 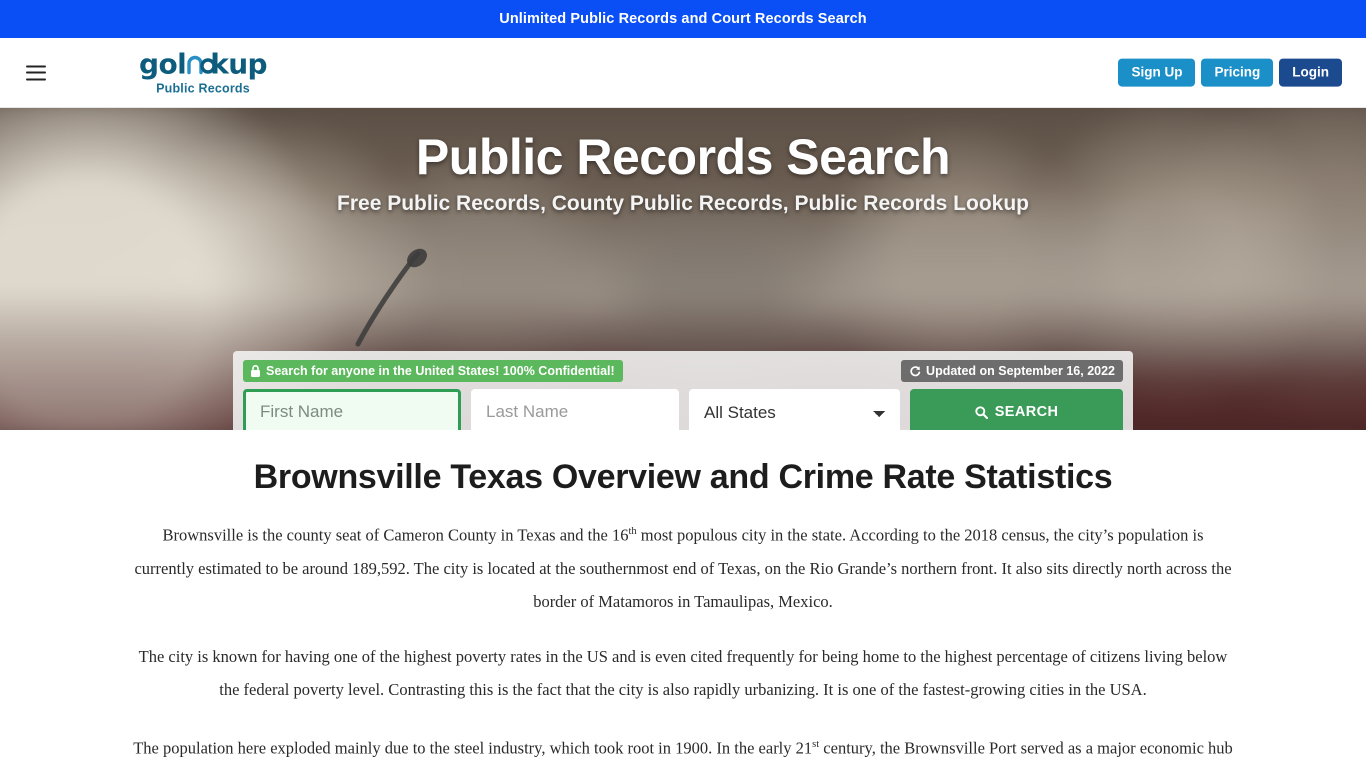 I want to click on header-action-buttons: Sign Up Pricing Login, so click(x=1230, y=72).